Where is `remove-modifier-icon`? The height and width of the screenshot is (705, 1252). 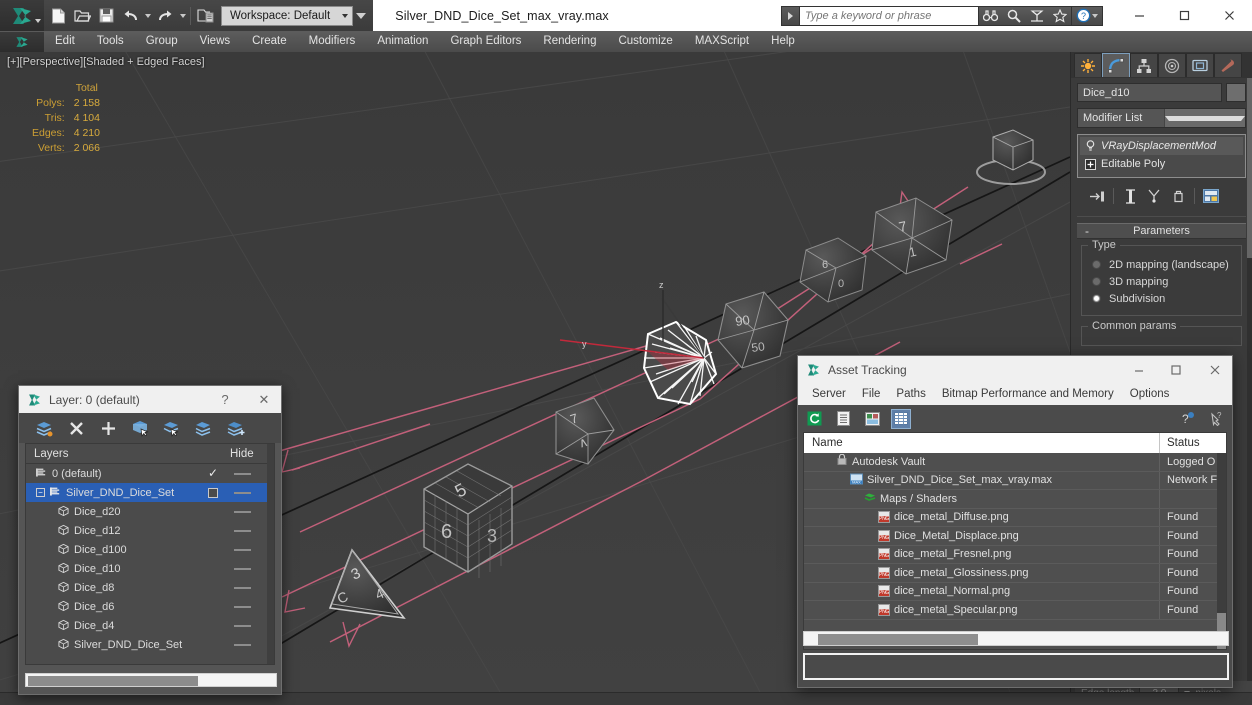
remove-modifier-icon is located at coordinates (1178, 196).